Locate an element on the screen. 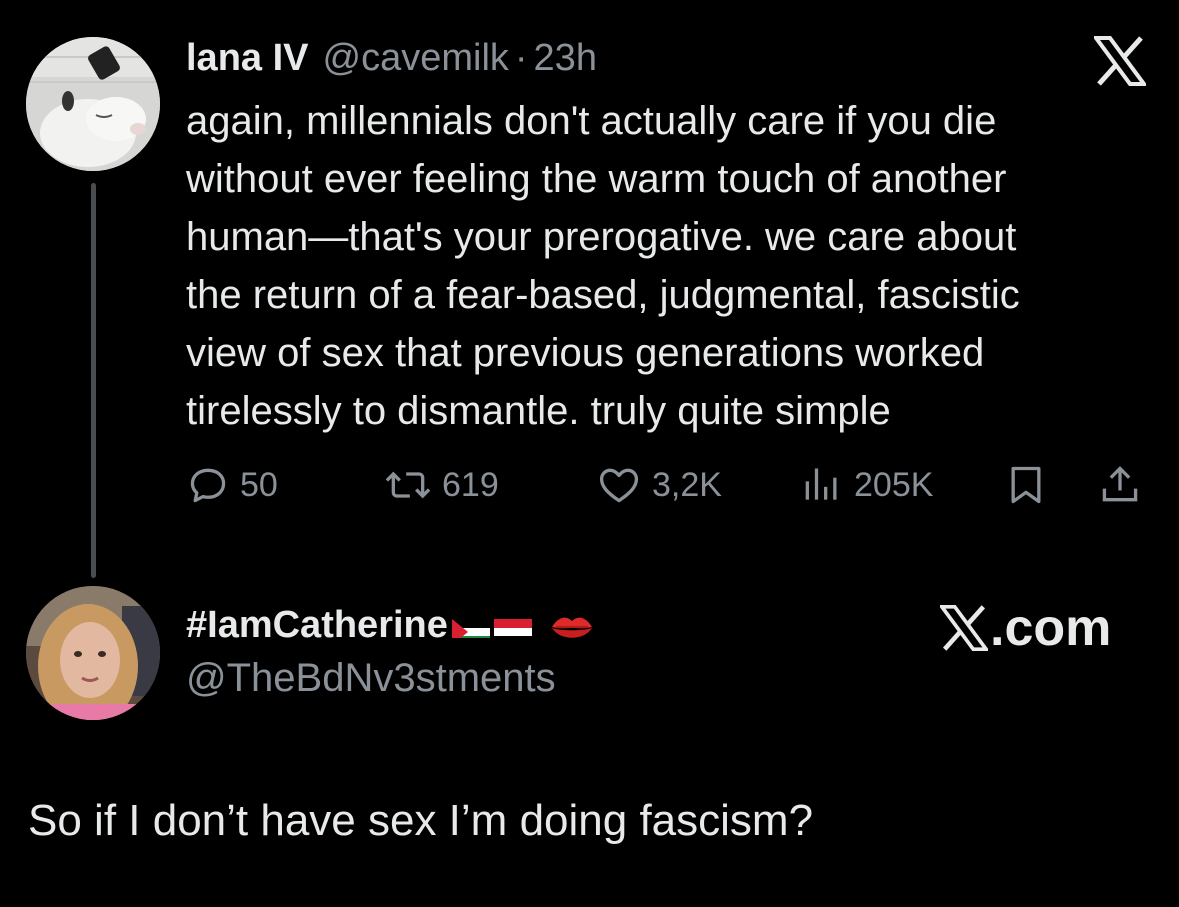 This screenshot has height=907, width=1179. like-button: 3,2K is located at coordinates (659, 485).